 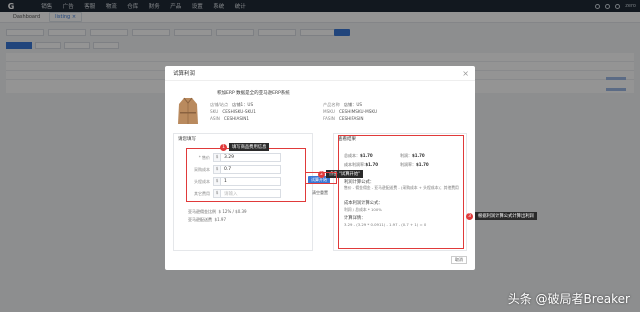 I want to click on watermark: 头条 @破局者Breaker, so click(x=568, y=299).